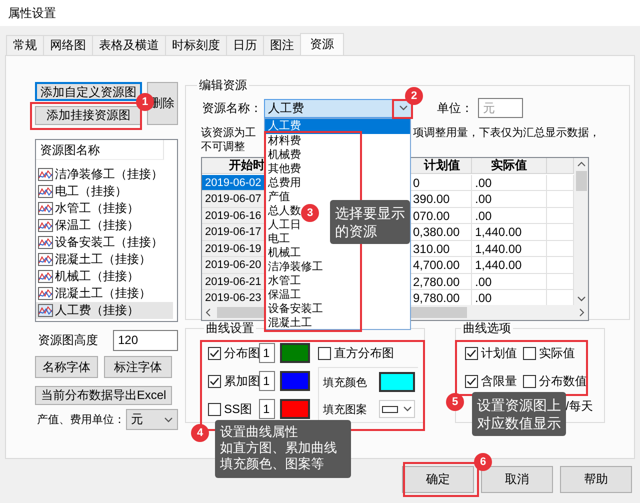 The image size is (640, 503). Describe the element at coordinates (431, 215) in the screenshot. I see `table-cell: 070.00` at that location.